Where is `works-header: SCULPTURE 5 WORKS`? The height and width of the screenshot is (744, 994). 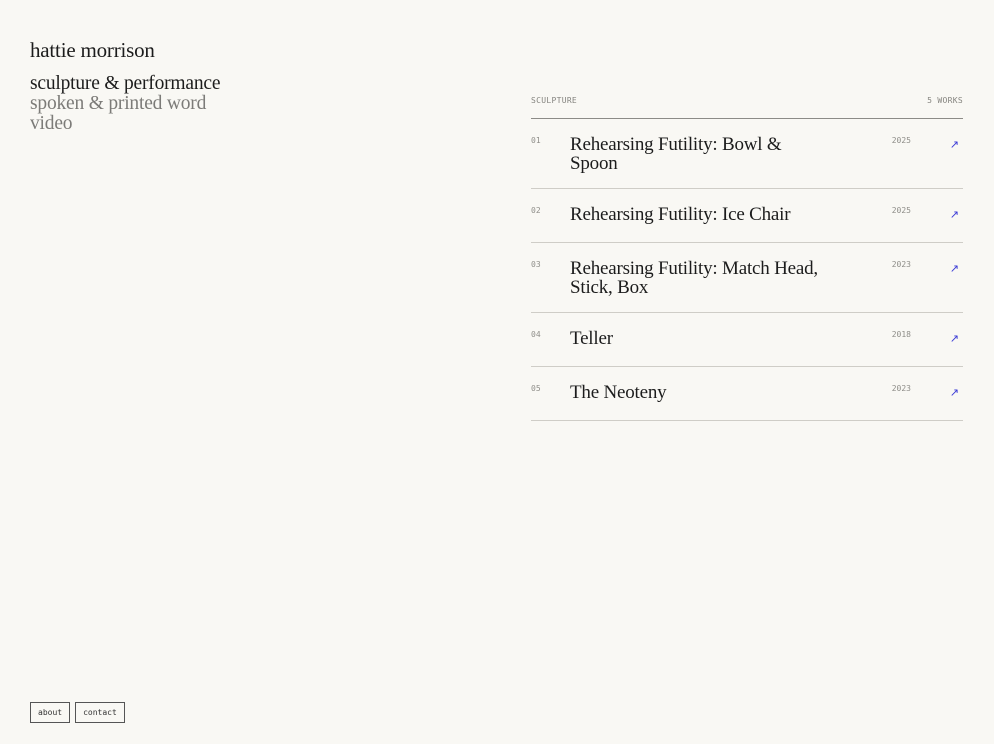 works-header: SCULPTURE 5 WORKS is located at coordinates (747, 107).